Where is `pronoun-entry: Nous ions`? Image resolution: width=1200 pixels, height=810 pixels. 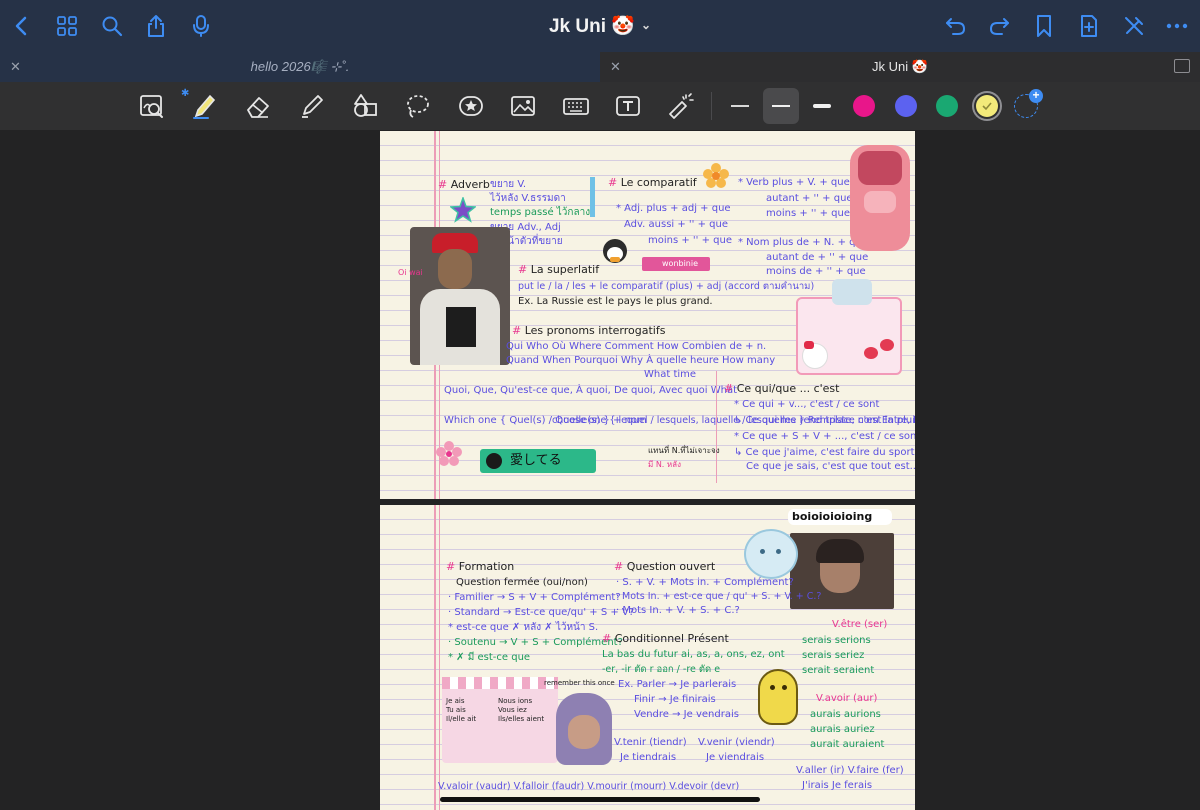
pronoun-entry: Nous ions is located at coordinates (515, 701).